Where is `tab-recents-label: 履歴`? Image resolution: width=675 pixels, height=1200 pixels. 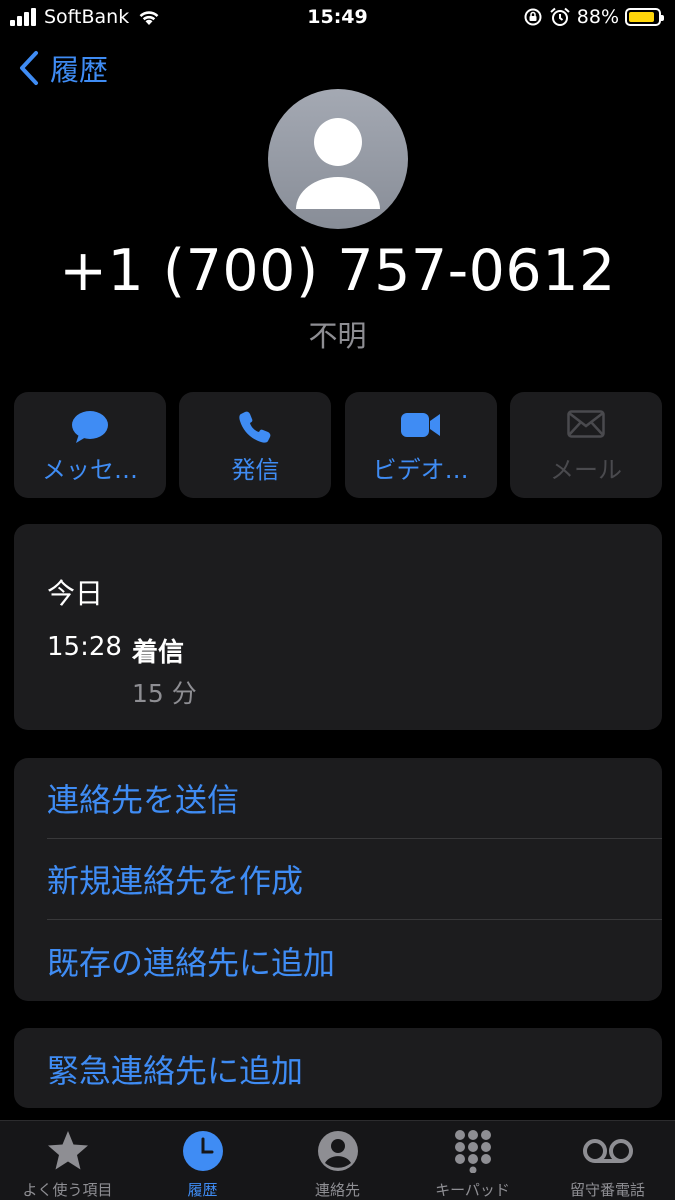 tab-recents-label: 履歴 is located at coordinates (202, 1190).